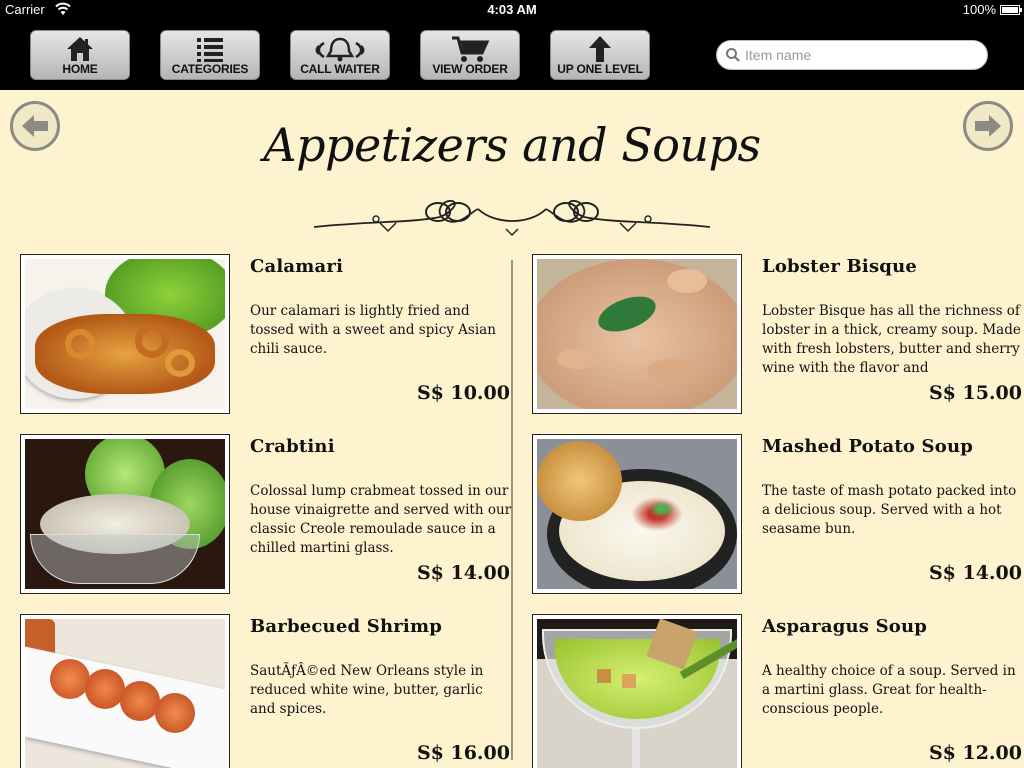 The width and height of the screenshot is (1024, 768). Describe the element at coordinates (80, 49) in the screenshot. I see `house-icon` at that location.